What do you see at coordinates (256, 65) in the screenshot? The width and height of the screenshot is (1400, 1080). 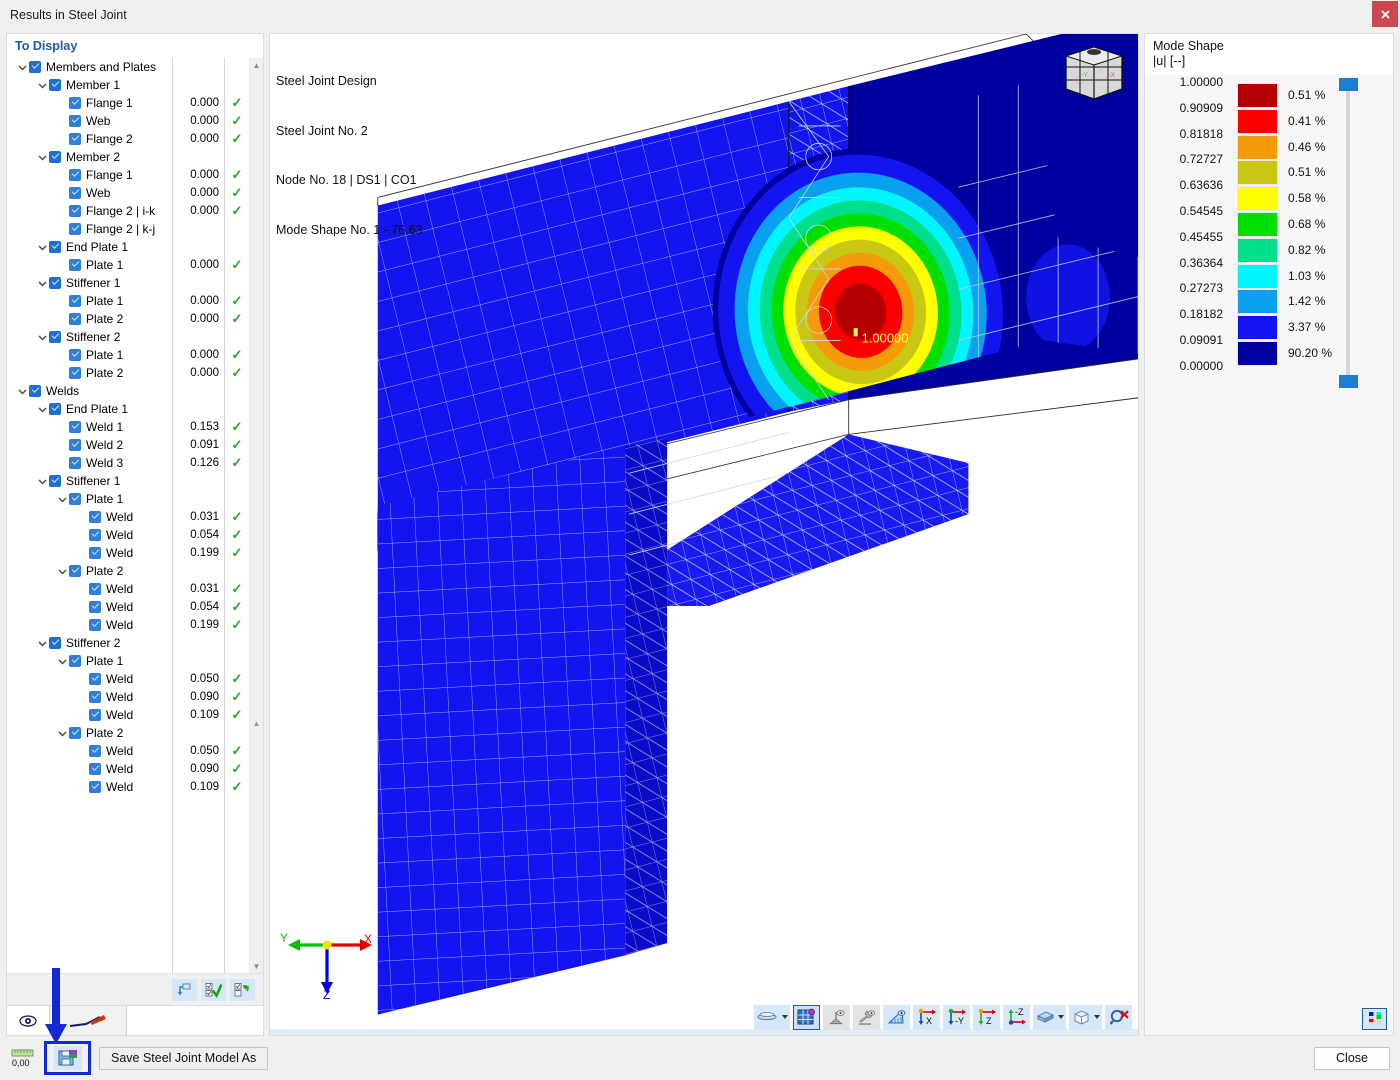 I see `scroll-up-arrow-icon: ▲` at bounding box center [256, 65].